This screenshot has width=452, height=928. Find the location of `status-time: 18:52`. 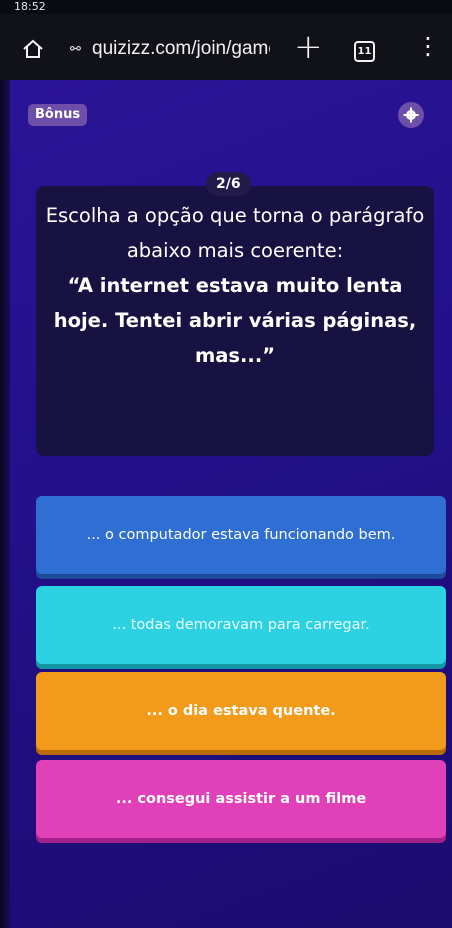

status-time: 18:52 is located at coordinates (30, 6).